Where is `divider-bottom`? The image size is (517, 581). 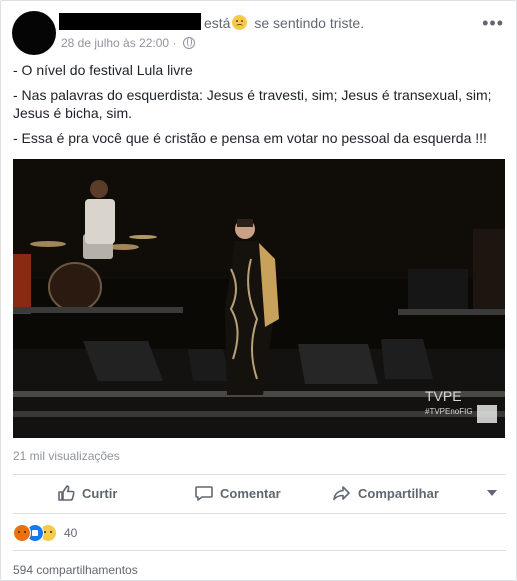
divider-bottom is located at coordinates (259, 513).